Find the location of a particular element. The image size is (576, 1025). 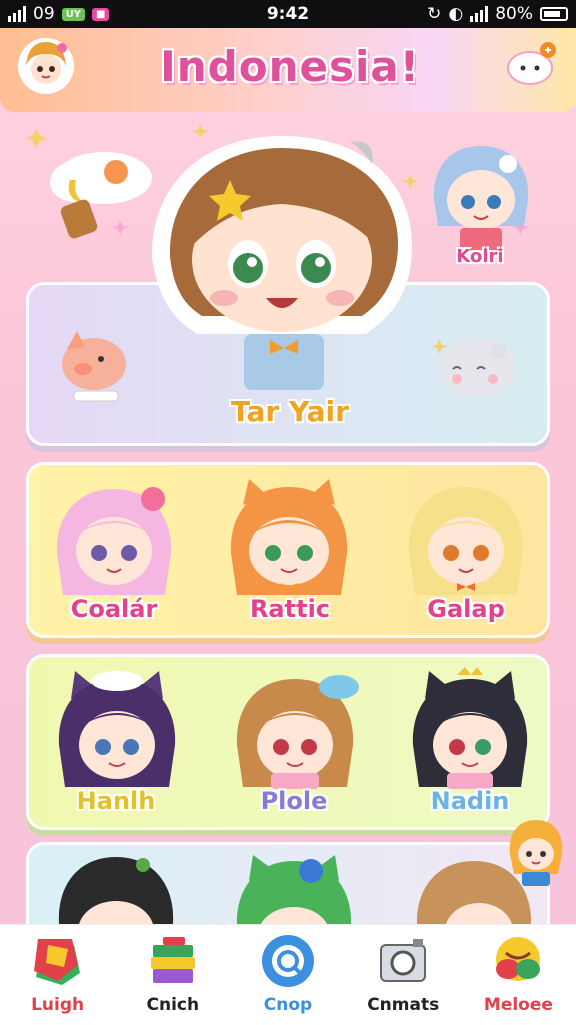

page-title: Indonesia! is located at coordinates (290, 66).